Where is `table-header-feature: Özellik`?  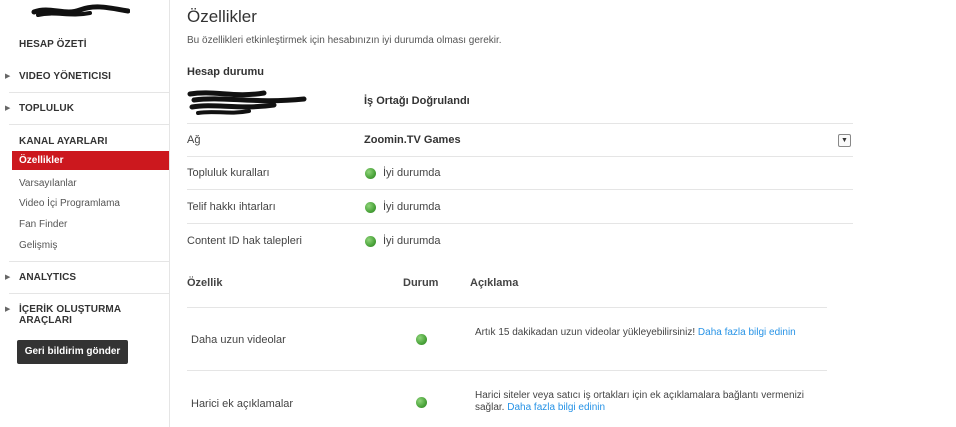
table-header-feature: Özellik is located at coordinates (205, 283).